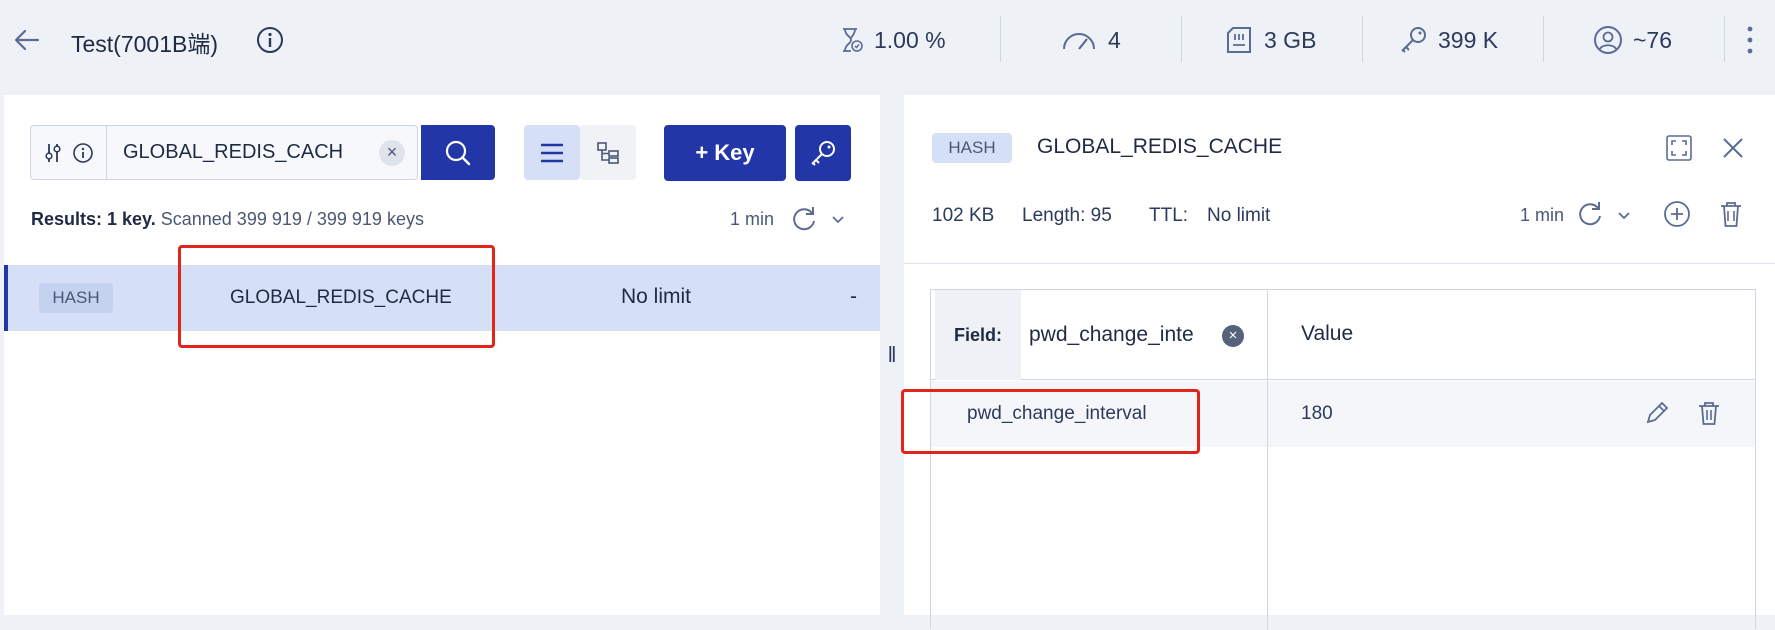  What do you see at coordinates (145, 44) in the screenshot?
I see `database-title: Test(7001B端)` at bounding box center [145, 44].